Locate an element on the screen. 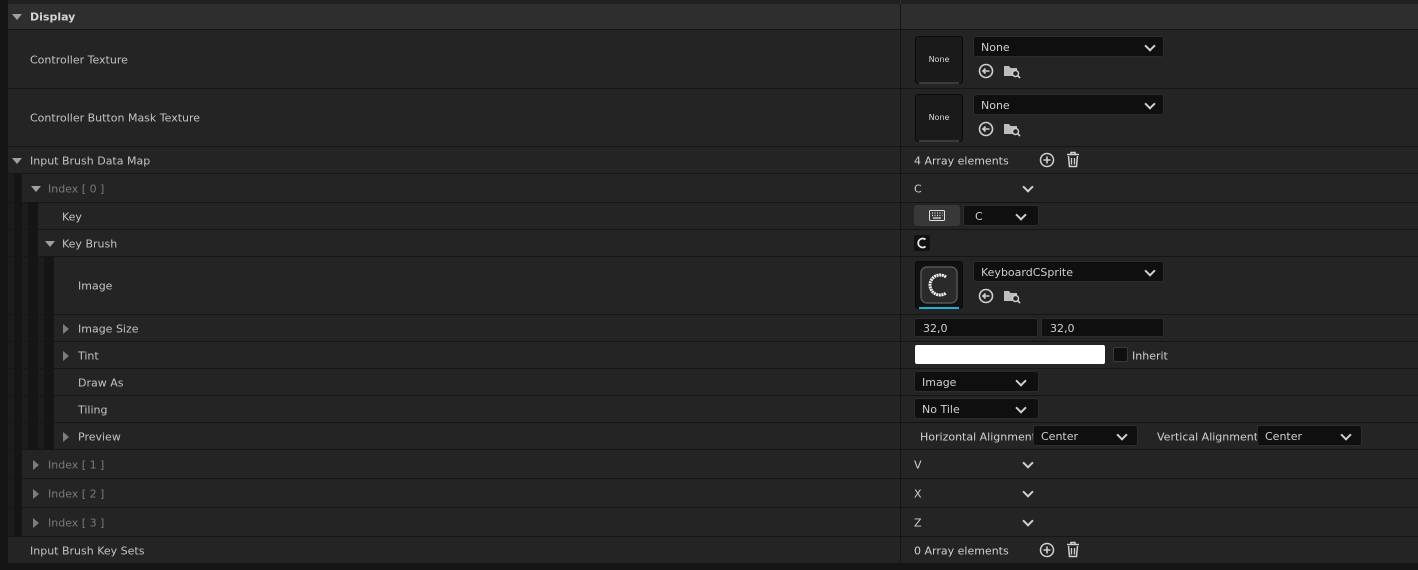  index-1-expand-arrow-icon is located at coordinates (36, 464).